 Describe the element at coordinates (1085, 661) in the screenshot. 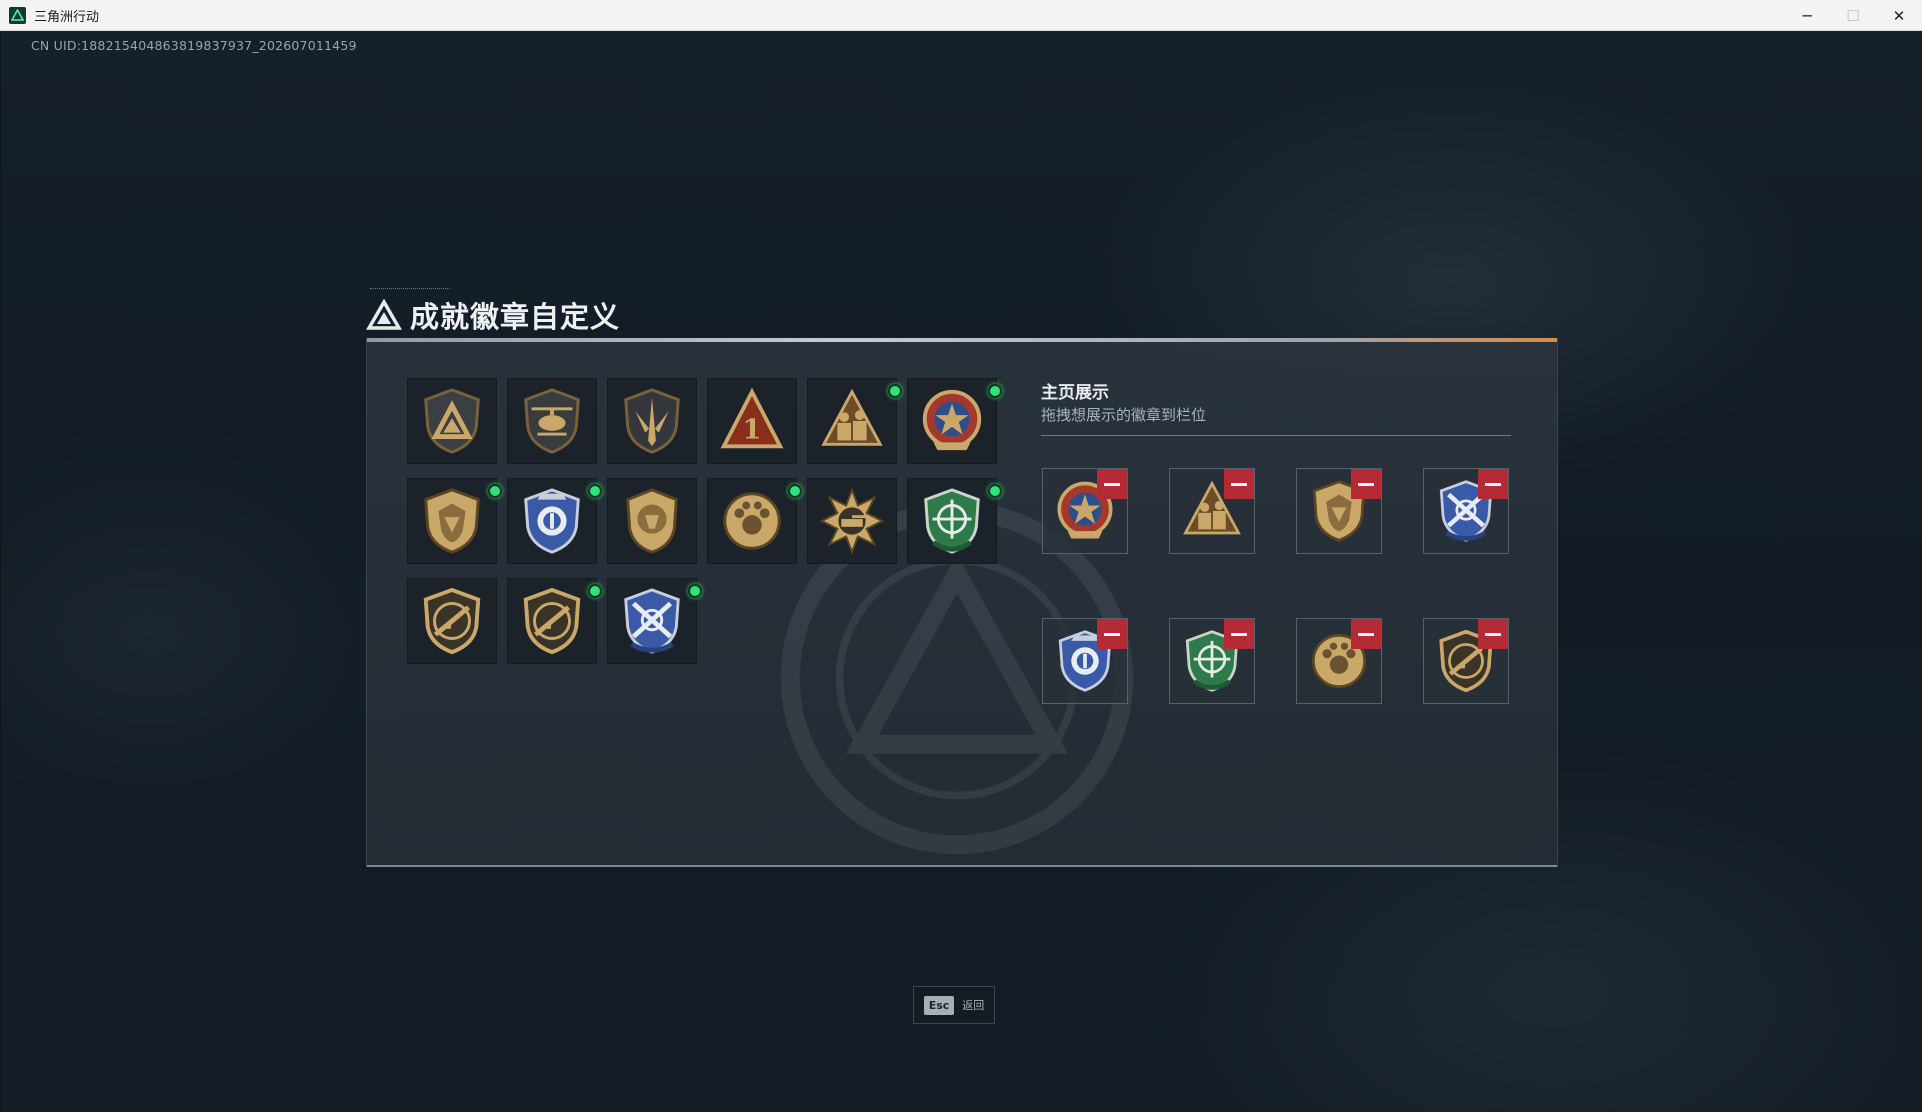

I see `showcase-slot-blue-police-badge` at that location.